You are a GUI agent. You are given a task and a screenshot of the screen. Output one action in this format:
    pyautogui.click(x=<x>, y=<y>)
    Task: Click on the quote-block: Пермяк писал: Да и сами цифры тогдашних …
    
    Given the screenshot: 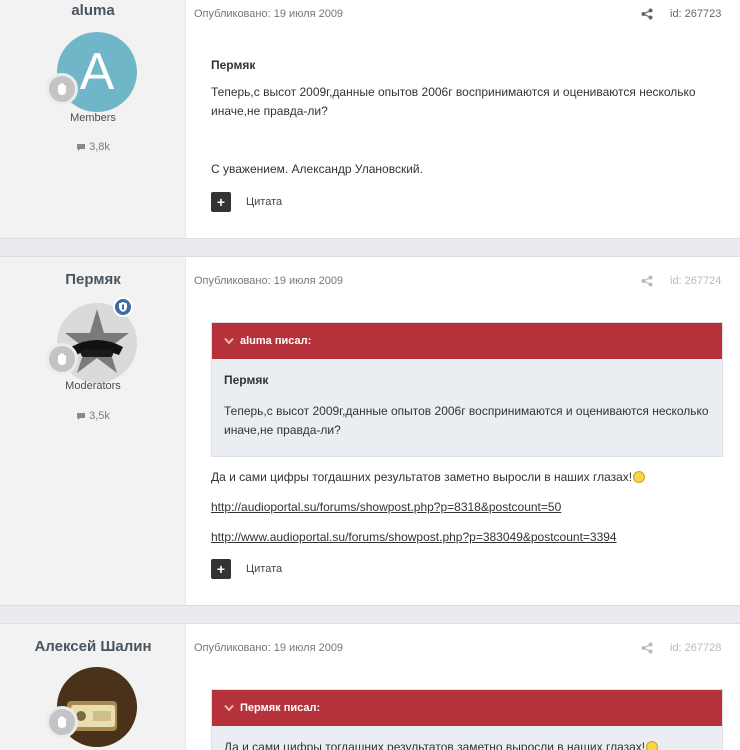 What is the action you would take?
    pyautogui.click(x=467, y=719)
    